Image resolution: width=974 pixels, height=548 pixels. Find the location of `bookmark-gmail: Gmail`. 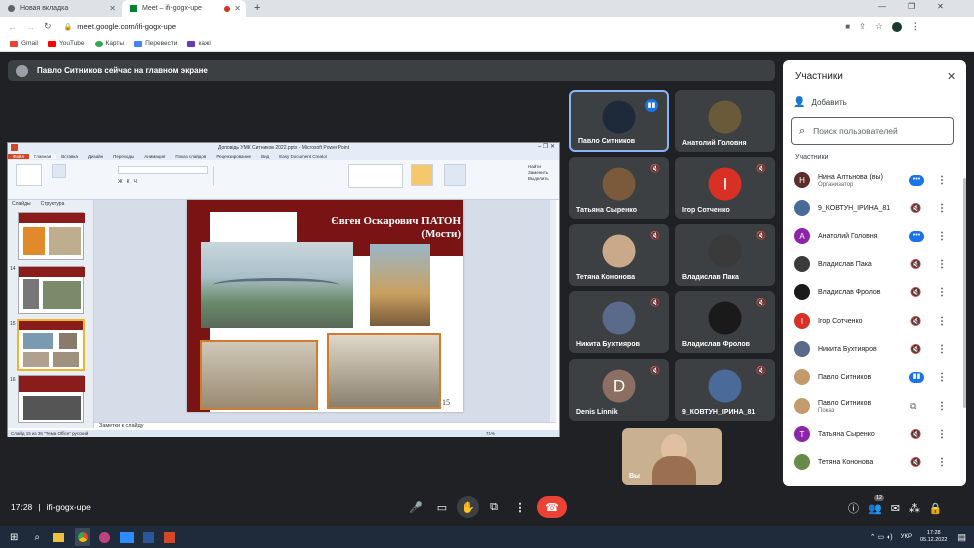

bookmark-gmail: Gmail is located at coordinates (24, 43).